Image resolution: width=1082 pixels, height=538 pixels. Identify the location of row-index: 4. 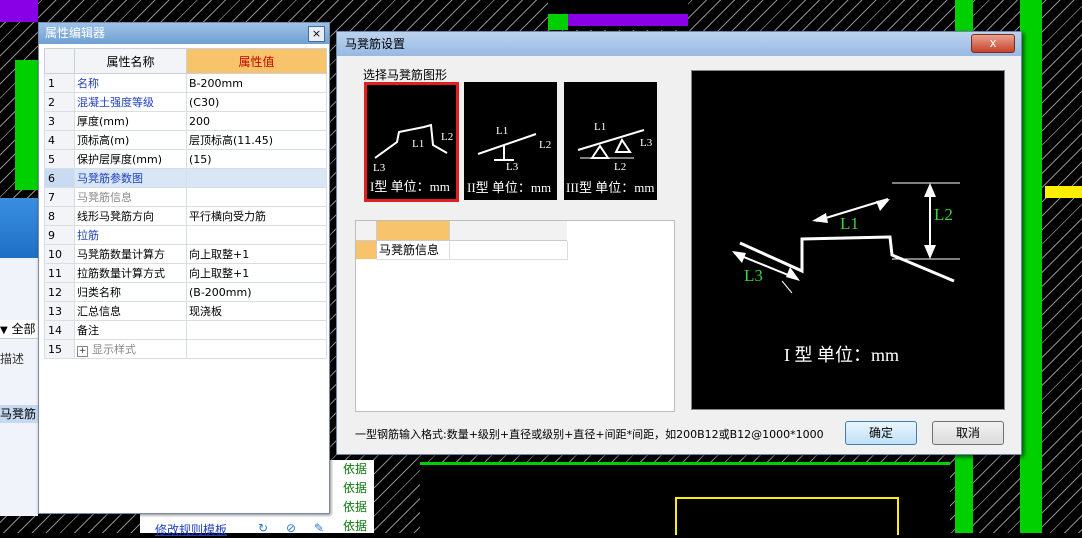
(59, 140).